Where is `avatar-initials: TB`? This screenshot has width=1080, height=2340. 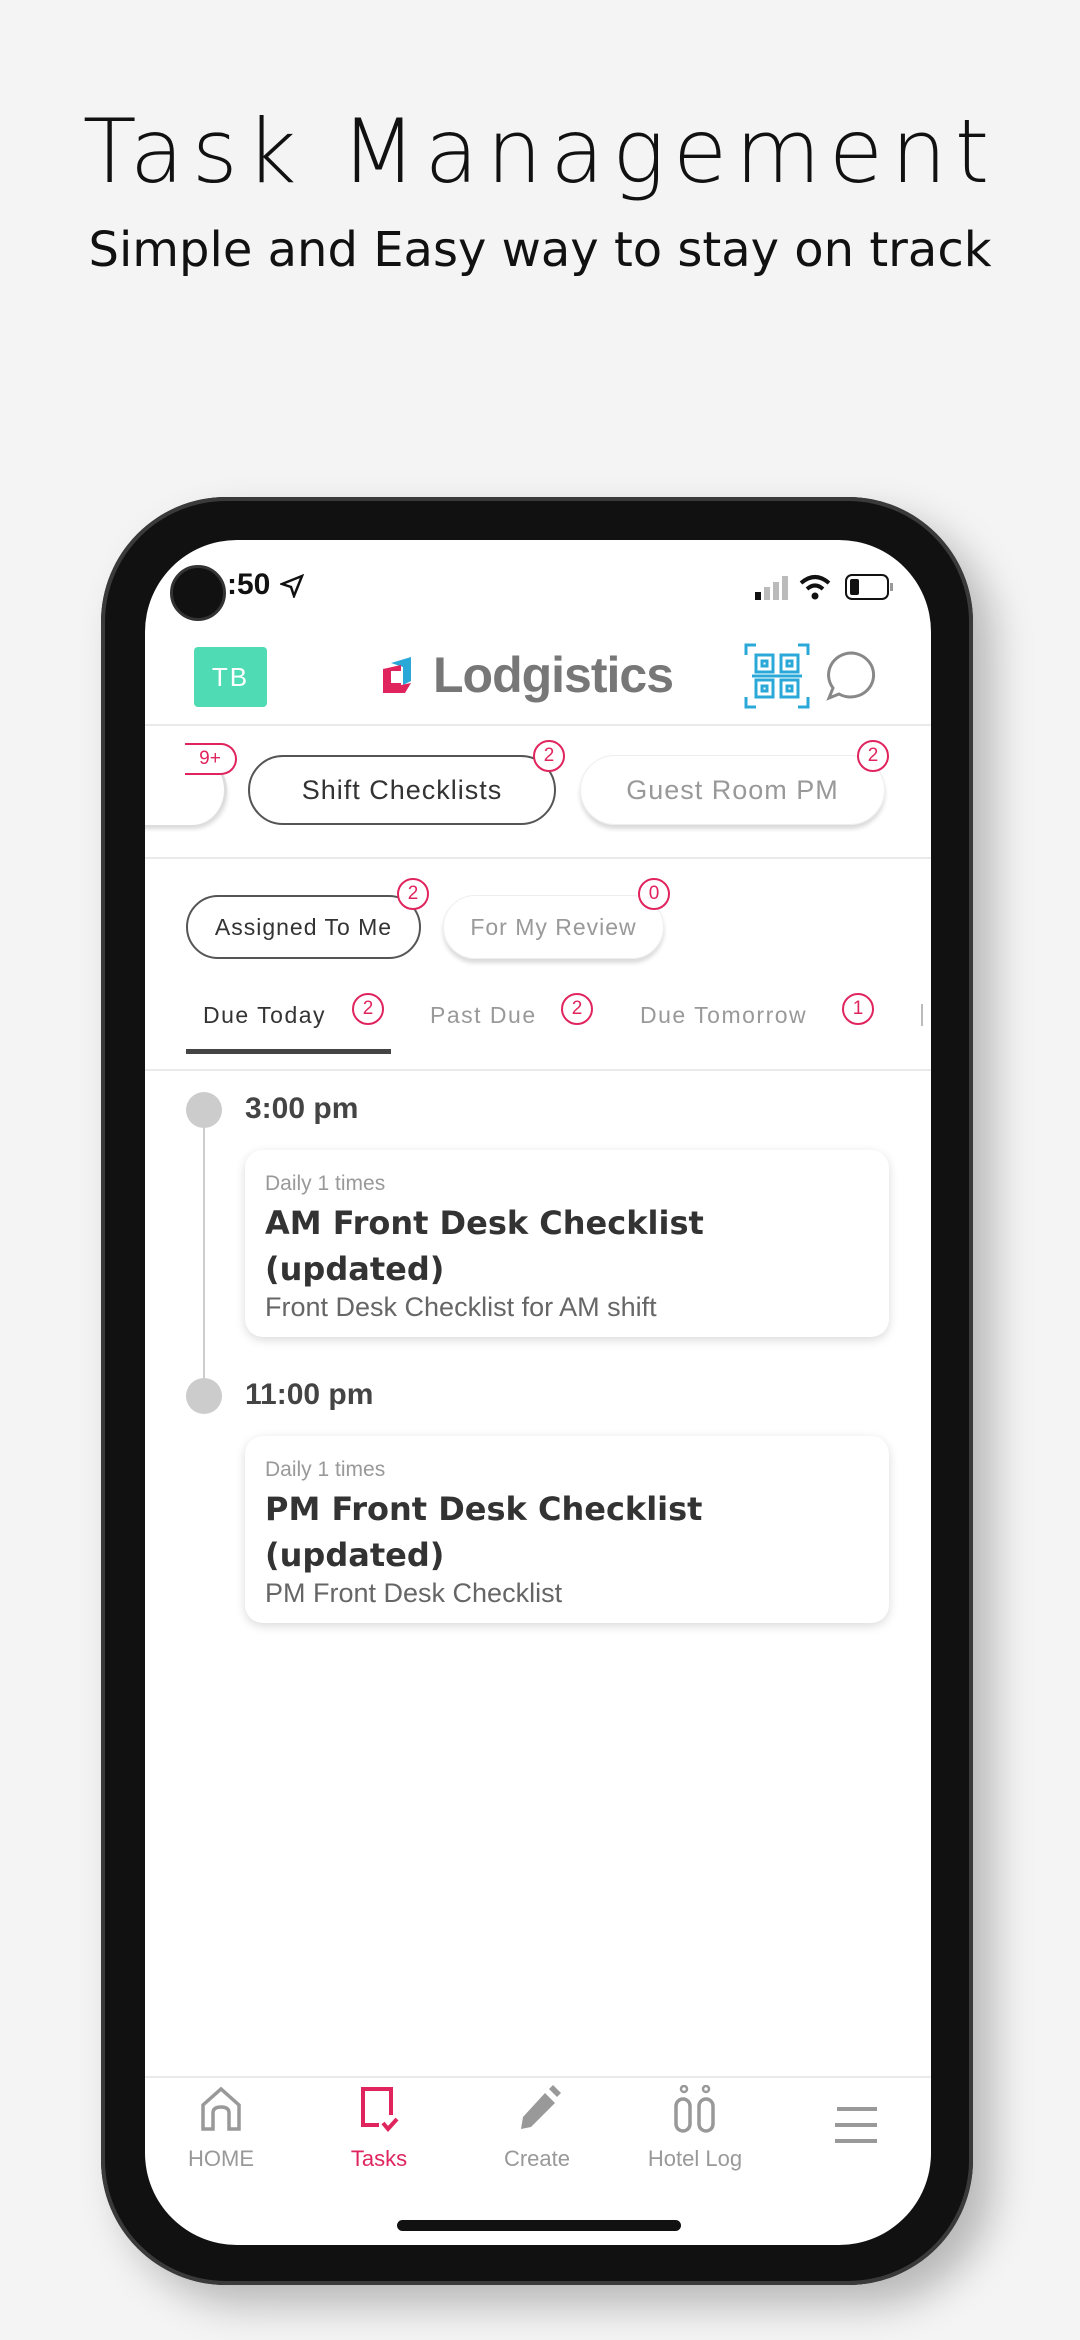 avatar-initials: TB is located at coordinates (230, 676).